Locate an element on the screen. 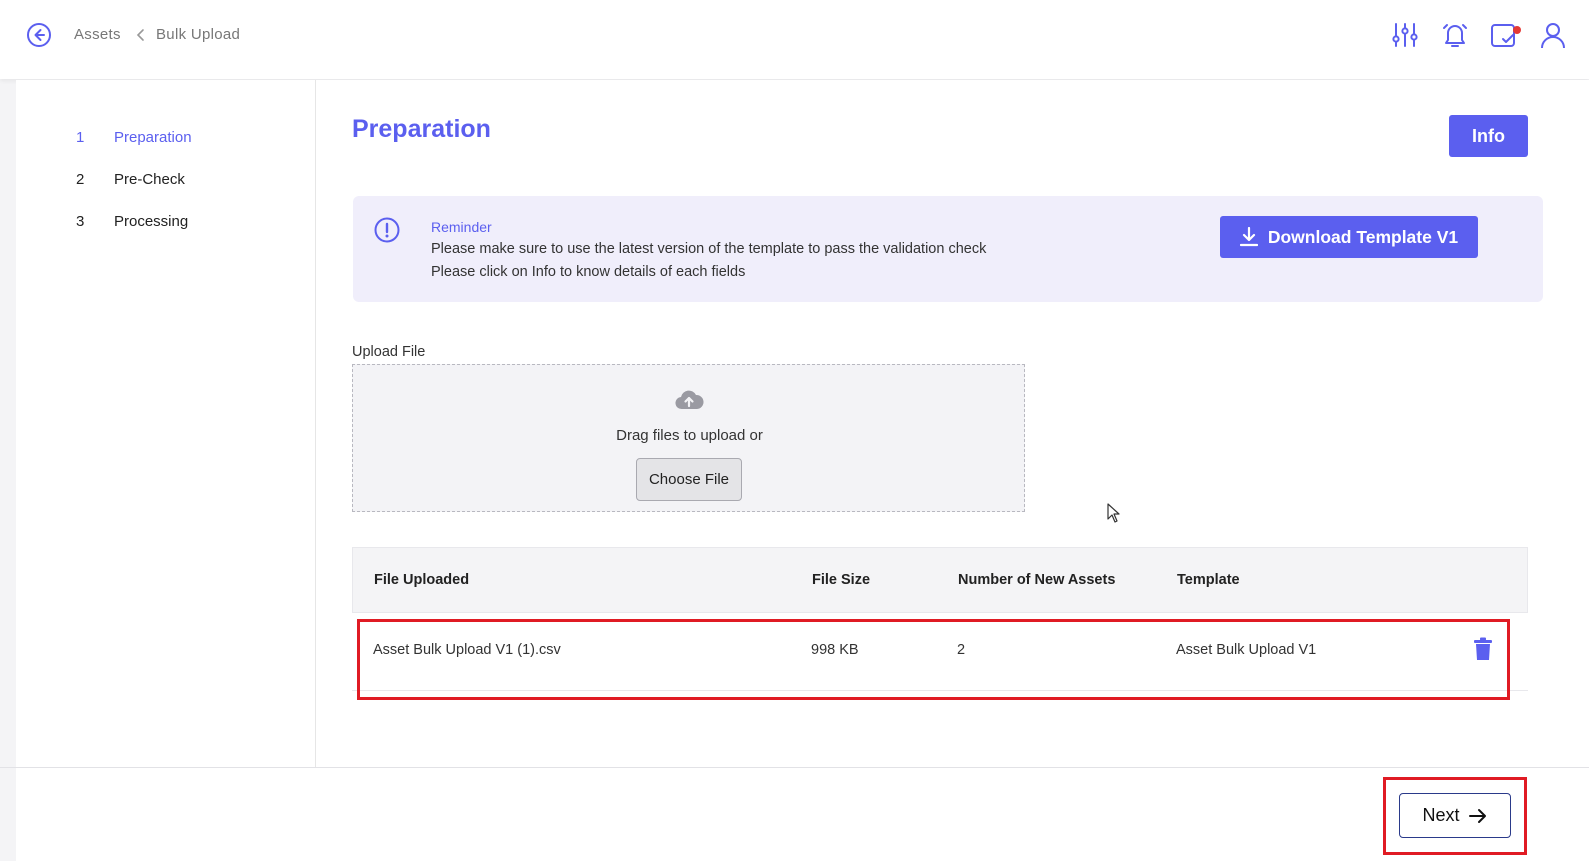 This screenshot has height=861, width=1589. download-template-button: Download Template V1 is located at coordinates (1349, 237).